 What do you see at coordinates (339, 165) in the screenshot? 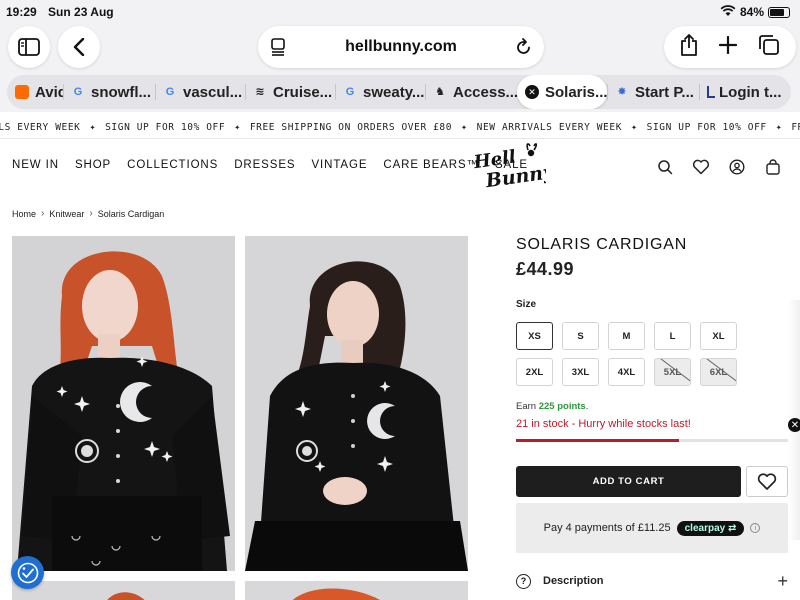
I see `nav-link-vintage: VINTAGE` at bounding box center [339, 165].